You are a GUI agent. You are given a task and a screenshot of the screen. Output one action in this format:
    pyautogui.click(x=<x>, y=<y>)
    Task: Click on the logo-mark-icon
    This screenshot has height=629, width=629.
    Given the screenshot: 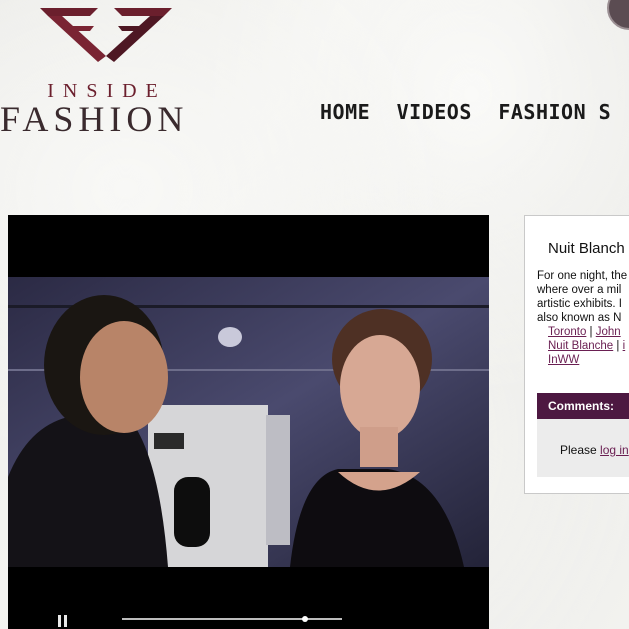 What is the action you would take?
    pyautogui.click(x=106, y=35)
    